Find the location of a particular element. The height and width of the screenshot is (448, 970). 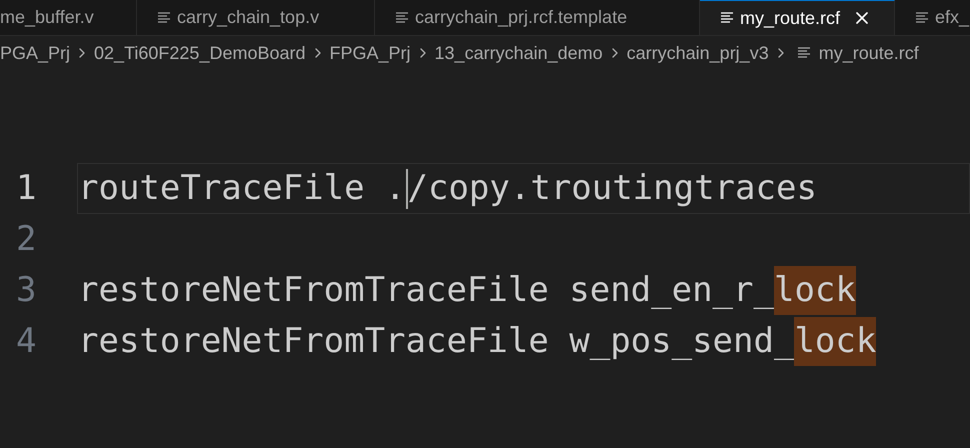

editor-tab: my_route.rcf is located at coordinates (797, 17).